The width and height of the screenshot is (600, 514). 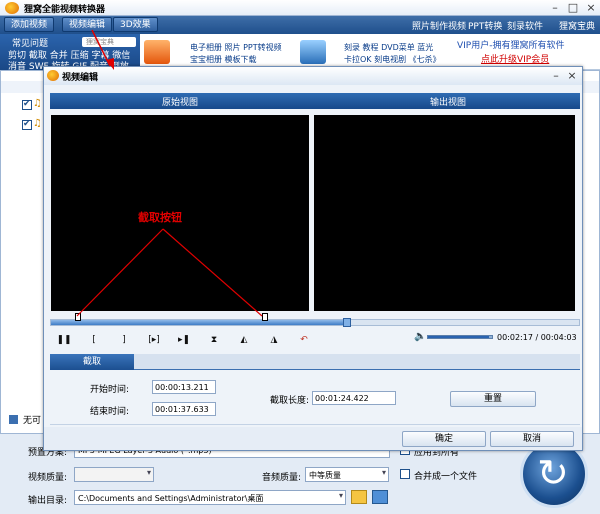 What do you see at coordinates (573, 8) in the screenshot?
I see `maximize-icon: □` at bounding box center [573, 8].